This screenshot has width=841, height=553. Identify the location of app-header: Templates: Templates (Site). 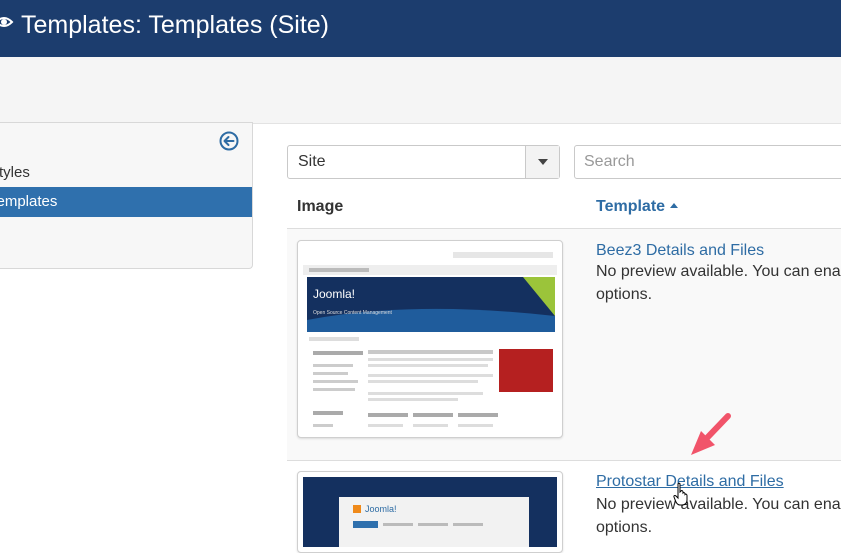
(420, 28).